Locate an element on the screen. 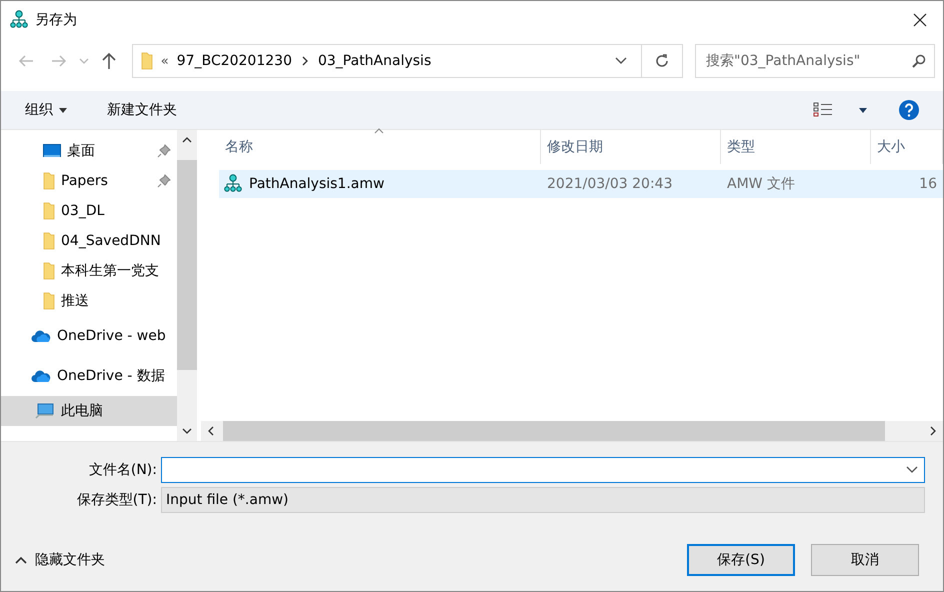 This screenshot has height=592, width=944. refresh-button is located at coordinates (663, 61).